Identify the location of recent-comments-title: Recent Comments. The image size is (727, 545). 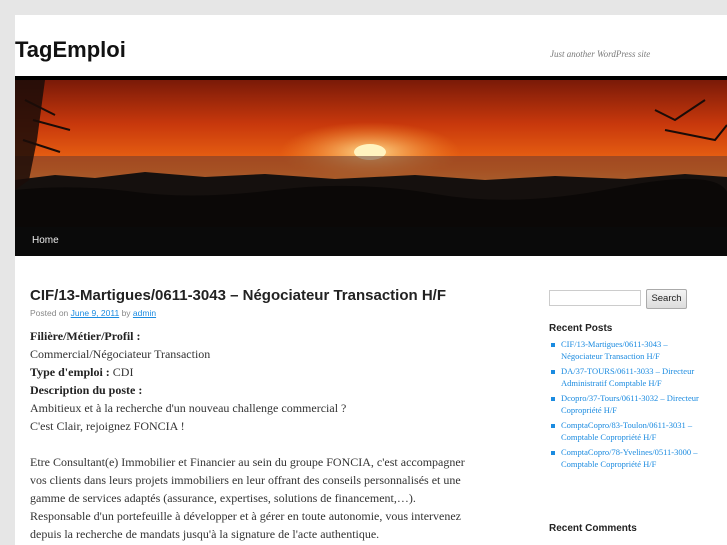
(593, 528).